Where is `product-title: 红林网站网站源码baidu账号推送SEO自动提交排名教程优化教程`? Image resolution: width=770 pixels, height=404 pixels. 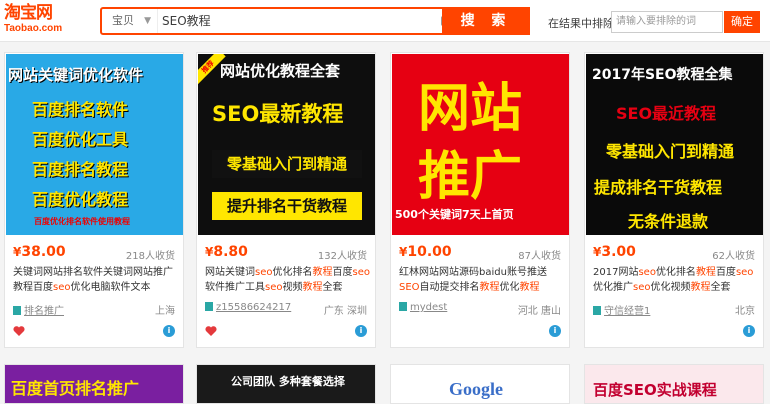
product-title: 红林网站网站源码baidu账号推送SEO自动提交排名教程优化教程 is located at coordinates (482, 280).